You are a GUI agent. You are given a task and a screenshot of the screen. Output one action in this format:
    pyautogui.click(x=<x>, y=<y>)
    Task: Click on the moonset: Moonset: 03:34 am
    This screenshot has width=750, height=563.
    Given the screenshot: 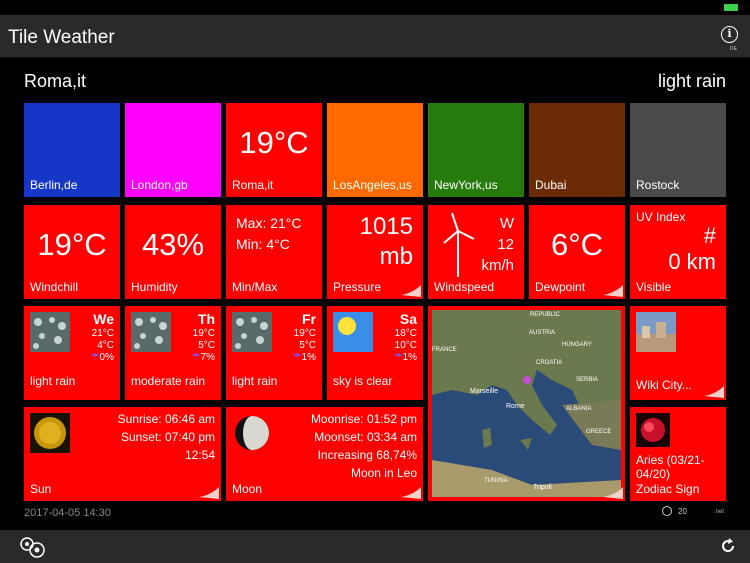 What is the action you would take?
    pyautogui.click(x=365, y=437)
    